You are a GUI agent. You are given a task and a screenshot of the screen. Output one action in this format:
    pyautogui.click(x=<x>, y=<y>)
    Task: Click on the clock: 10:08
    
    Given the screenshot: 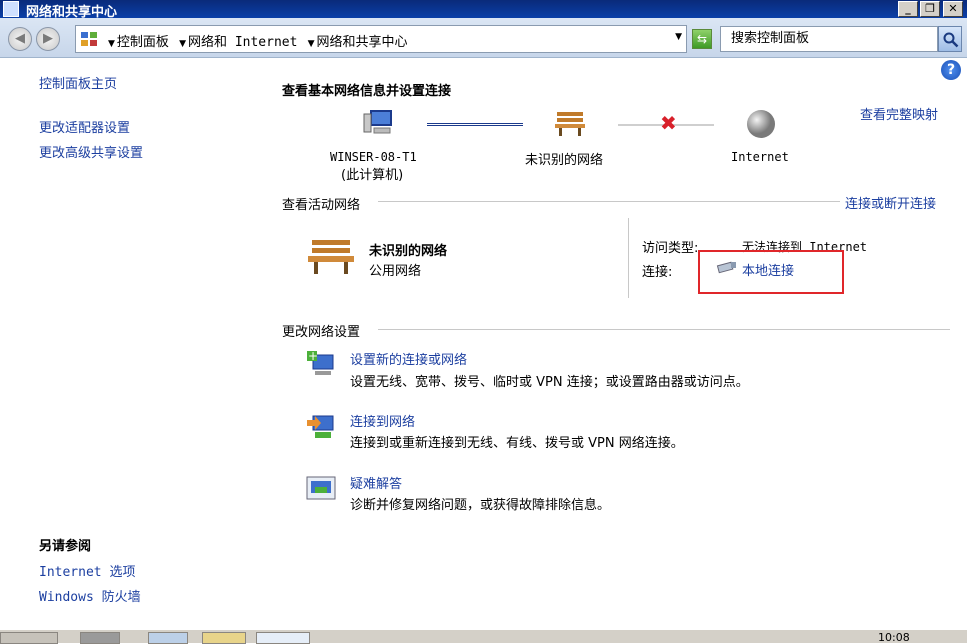 What is the action you would take?
    pyautogui.click(x=894, y=637)
    